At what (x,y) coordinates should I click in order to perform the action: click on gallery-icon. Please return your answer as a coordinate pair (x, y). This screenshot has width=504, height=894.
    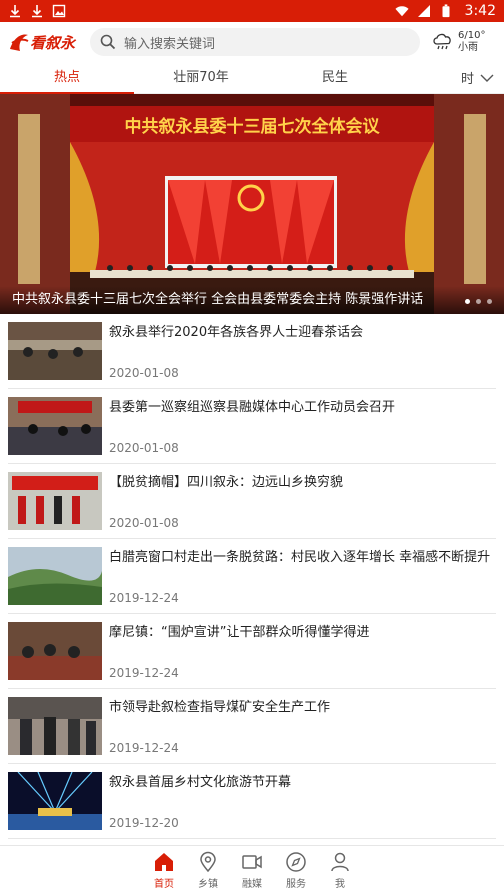
    Looking at the image, I should click on (59, 11).